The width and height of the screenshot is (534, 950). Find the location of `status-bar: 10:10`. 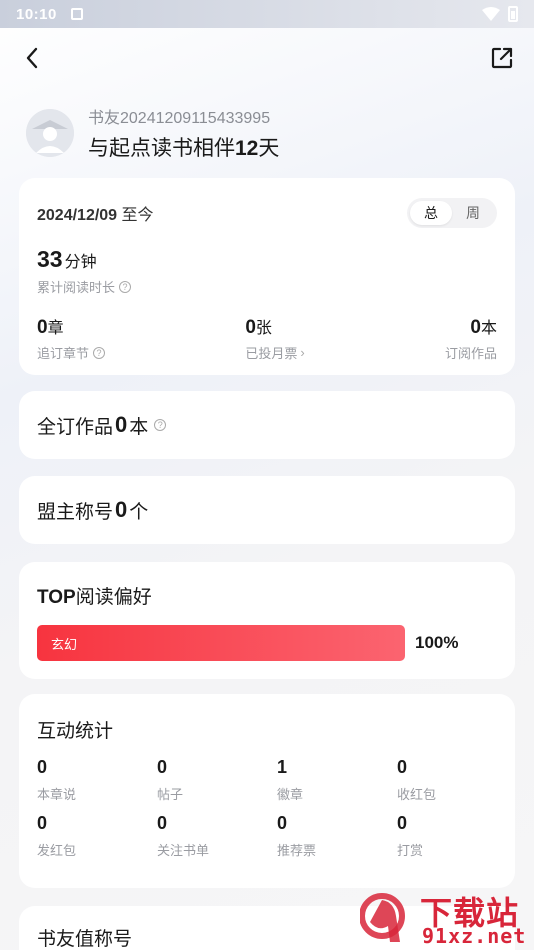

status-bar: 10:10 is located at coordinates (267, 14).